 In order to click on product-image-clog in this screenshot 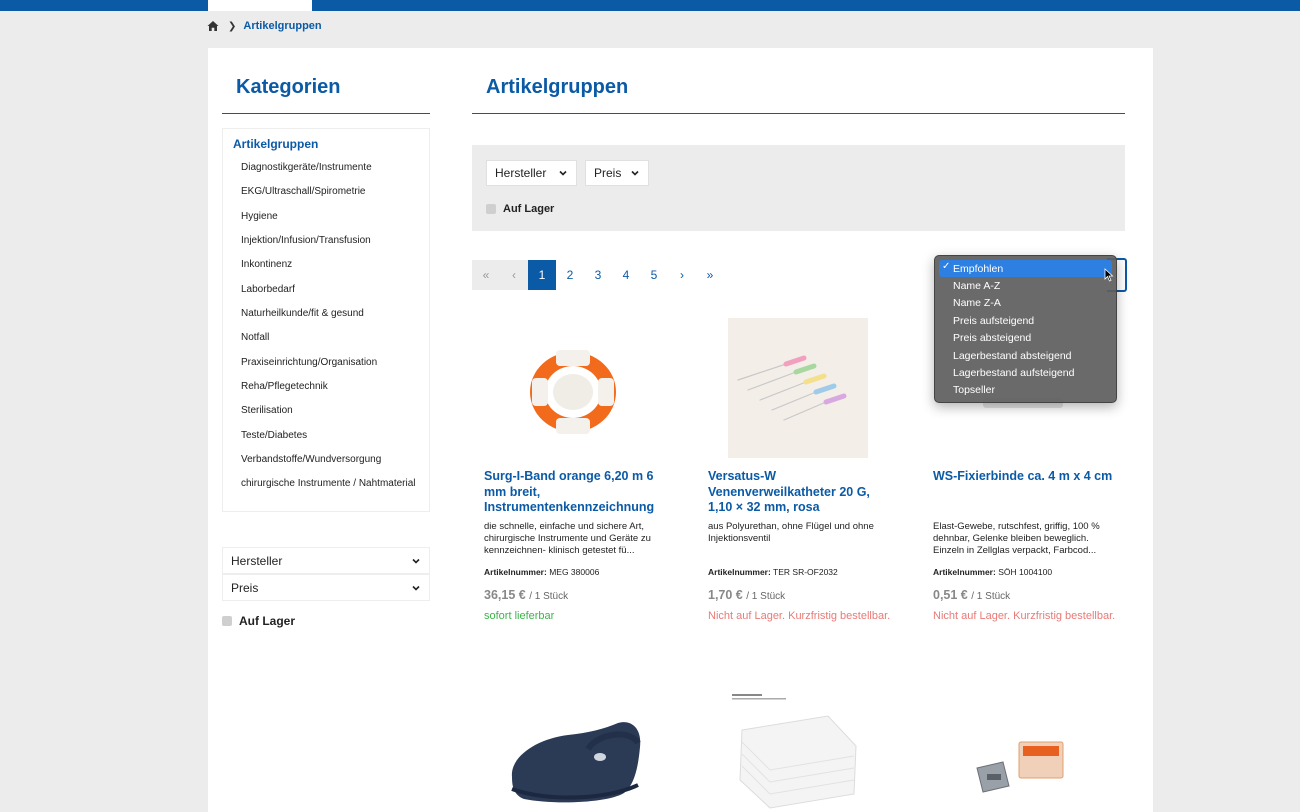, I will do `click(576, 758)`.